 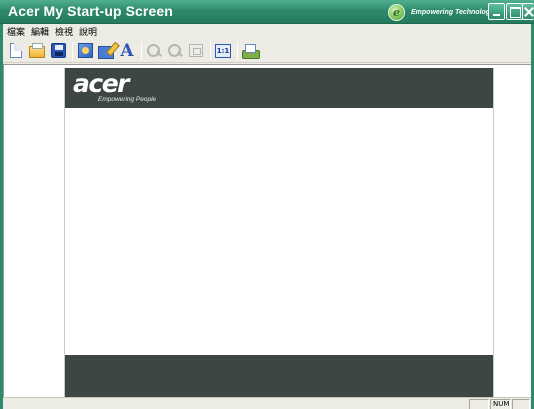 I want to click on preview-header-banner: acer Empowering People, so click(x=279, y=88).